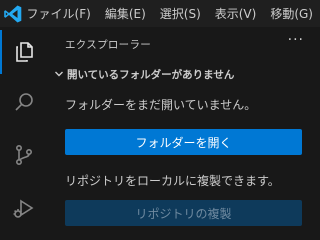 Image resolution: width=320 pixels, height=240 pixels. I want to click on files-icon, so click(24, 52).